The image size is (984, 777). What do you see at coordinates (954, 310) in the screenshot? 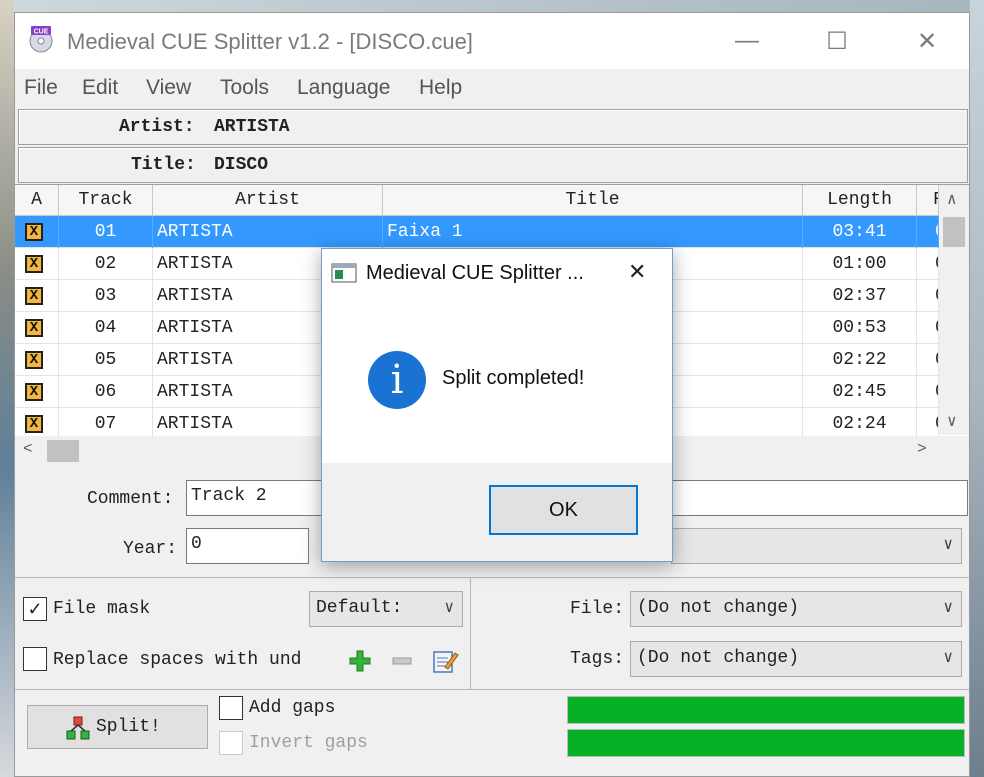
I see `vertical-scrollbar: ∧ ∨` at bounding box center [954, 310].